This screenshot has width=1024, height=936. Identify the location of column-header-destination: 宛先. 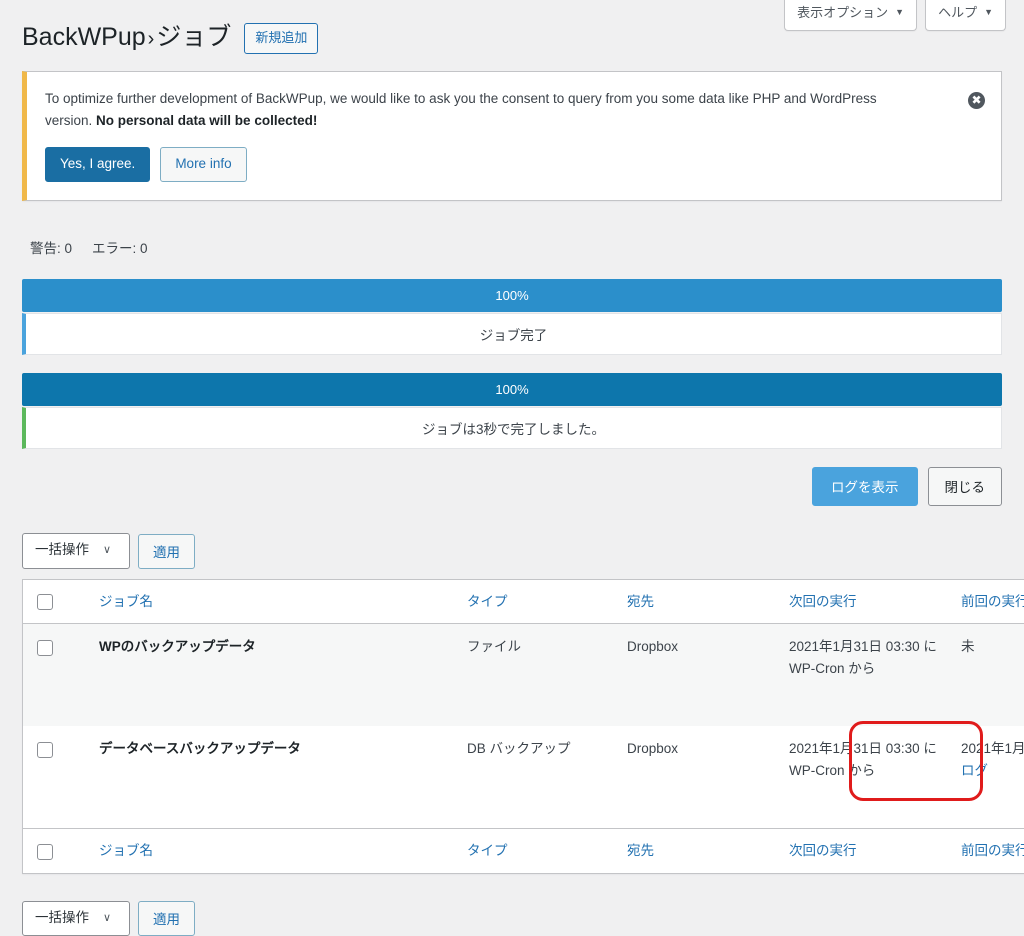
(698, 601).